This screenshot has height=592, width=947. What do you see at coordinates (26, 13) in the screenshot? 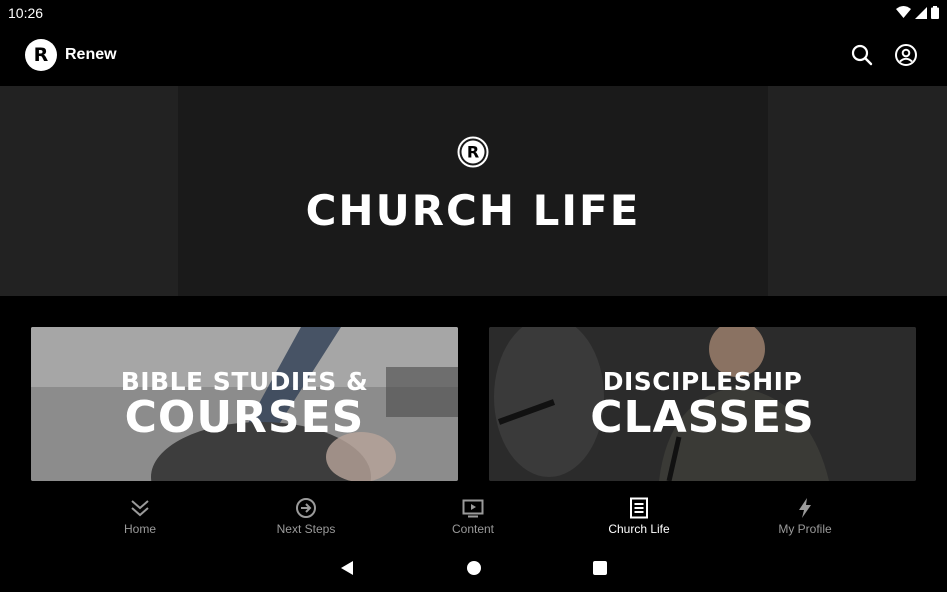
I see `status-time: 10:26` at bounding box center [26, 13].